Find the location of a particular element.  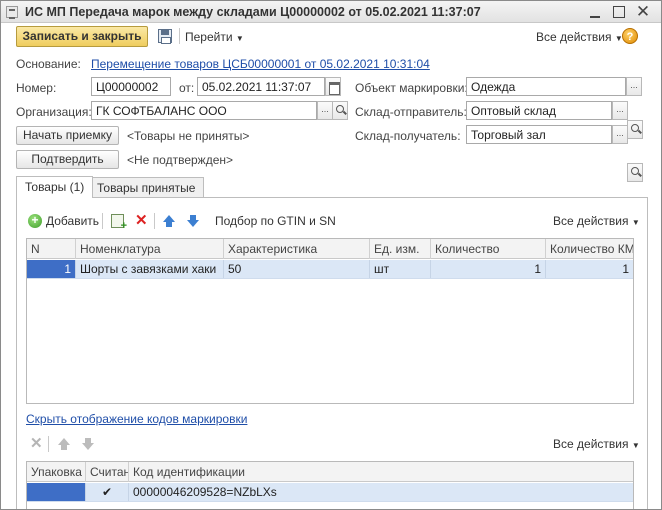

marking-object-field: Одежда is located at coordinates (546, 86).